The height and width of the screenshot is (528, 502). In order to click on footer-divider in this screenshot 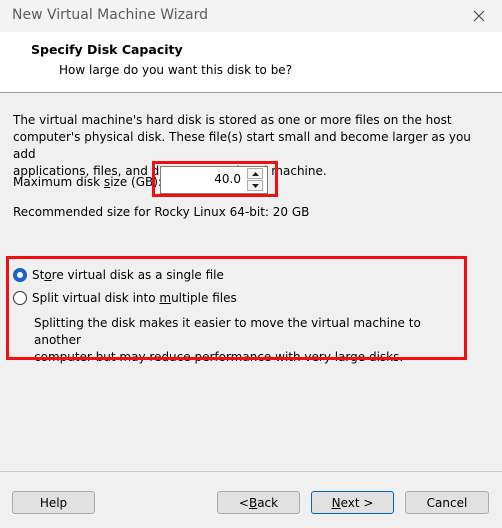, I will do `click(251, 471)`.